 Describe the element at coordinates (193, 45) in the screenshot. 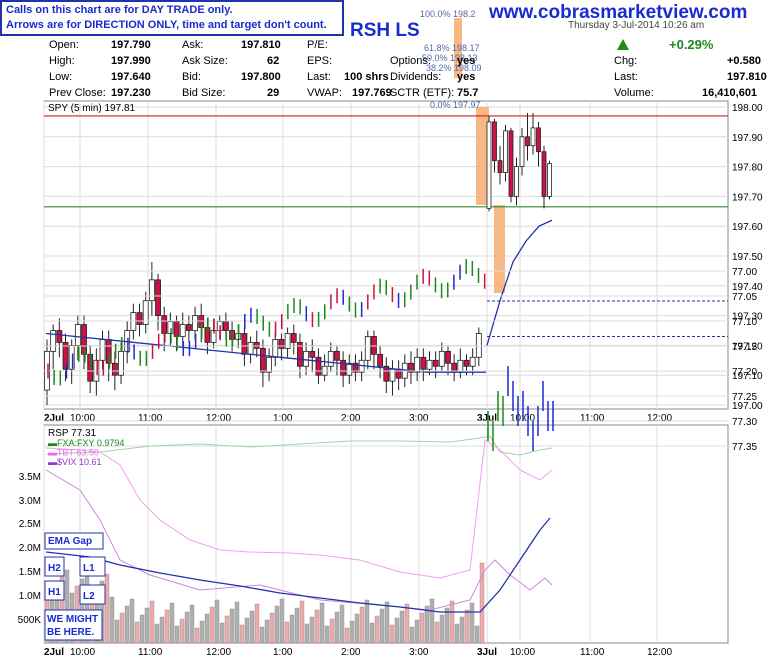

I see `ask-label: Ask:` at that location.